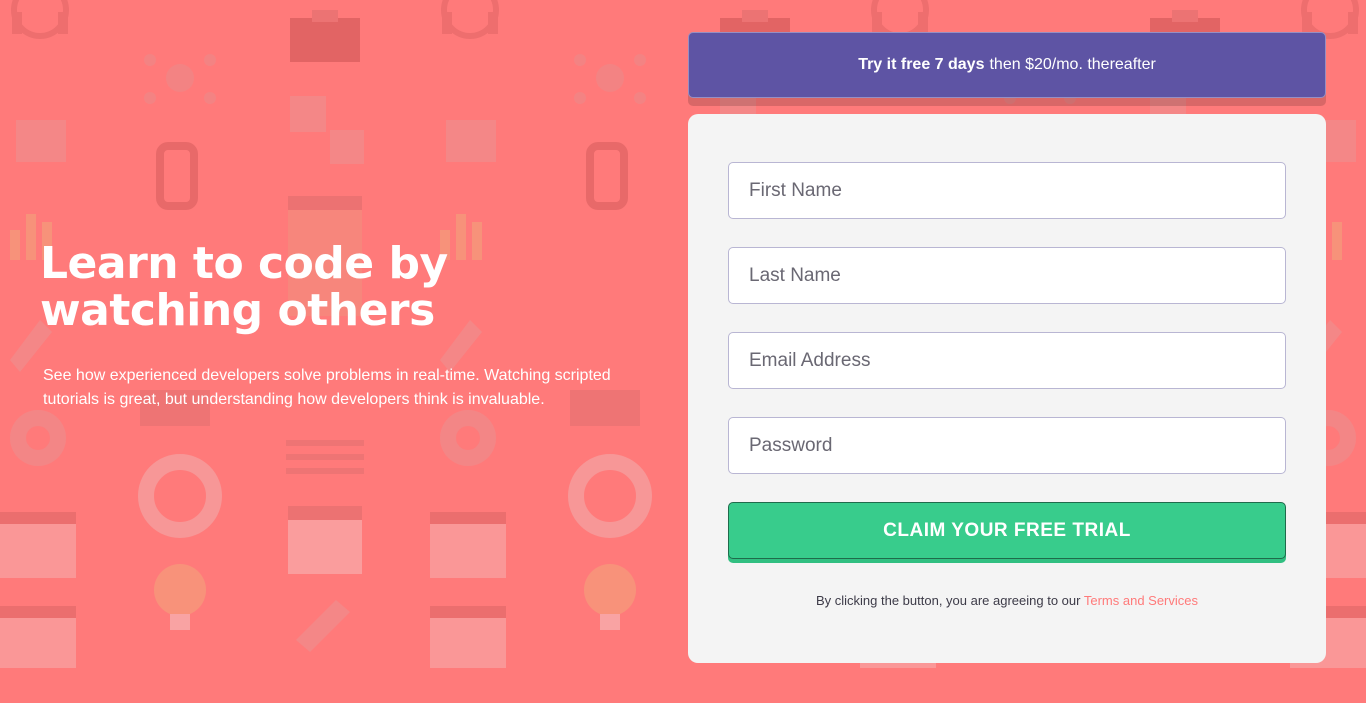 This screenshot has height=703, width=1366. I want to click on email-field, so click(1007, 360).